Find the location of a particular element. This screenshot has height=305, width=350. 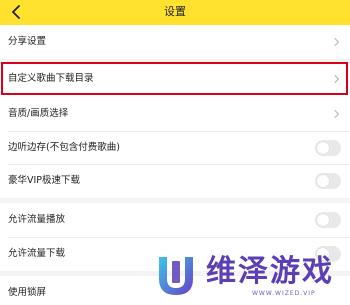

listen-cache-label: 边听边存(不包含付费歌曲) is located at coordinates (64, 147).